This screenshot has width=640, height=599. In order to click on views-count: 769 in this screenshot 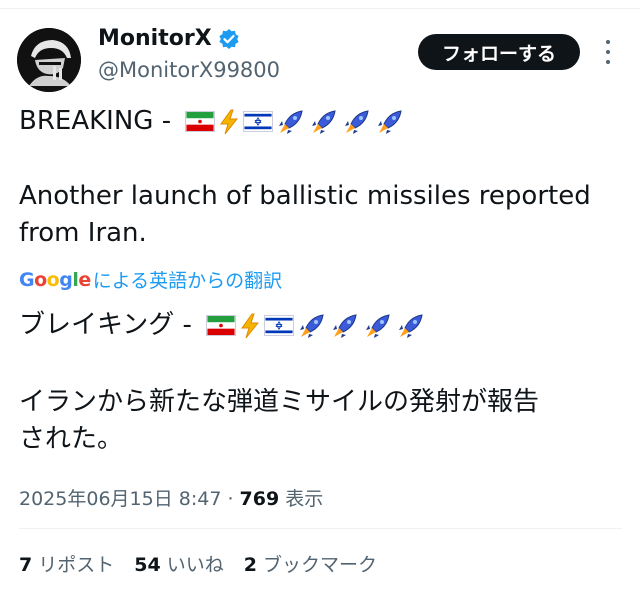, I will do `click(259, 499)`.